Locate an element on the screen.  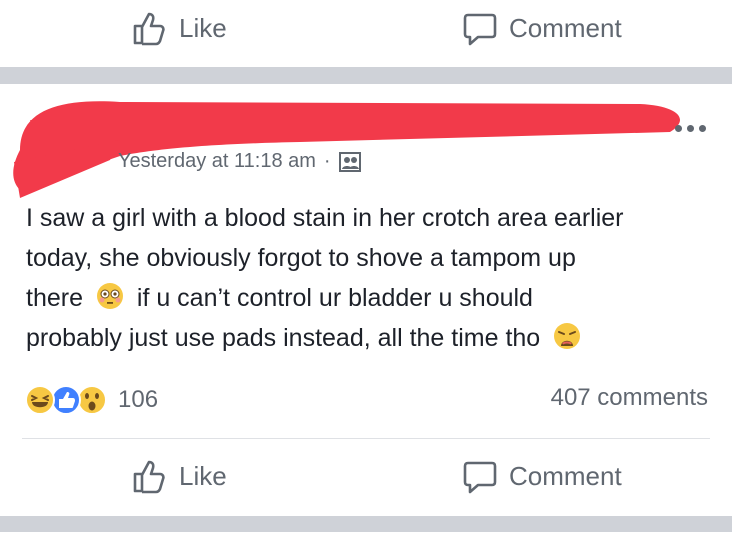
post-meta: Yesterday at 11:18 am · is located at coordinates (239, 161).